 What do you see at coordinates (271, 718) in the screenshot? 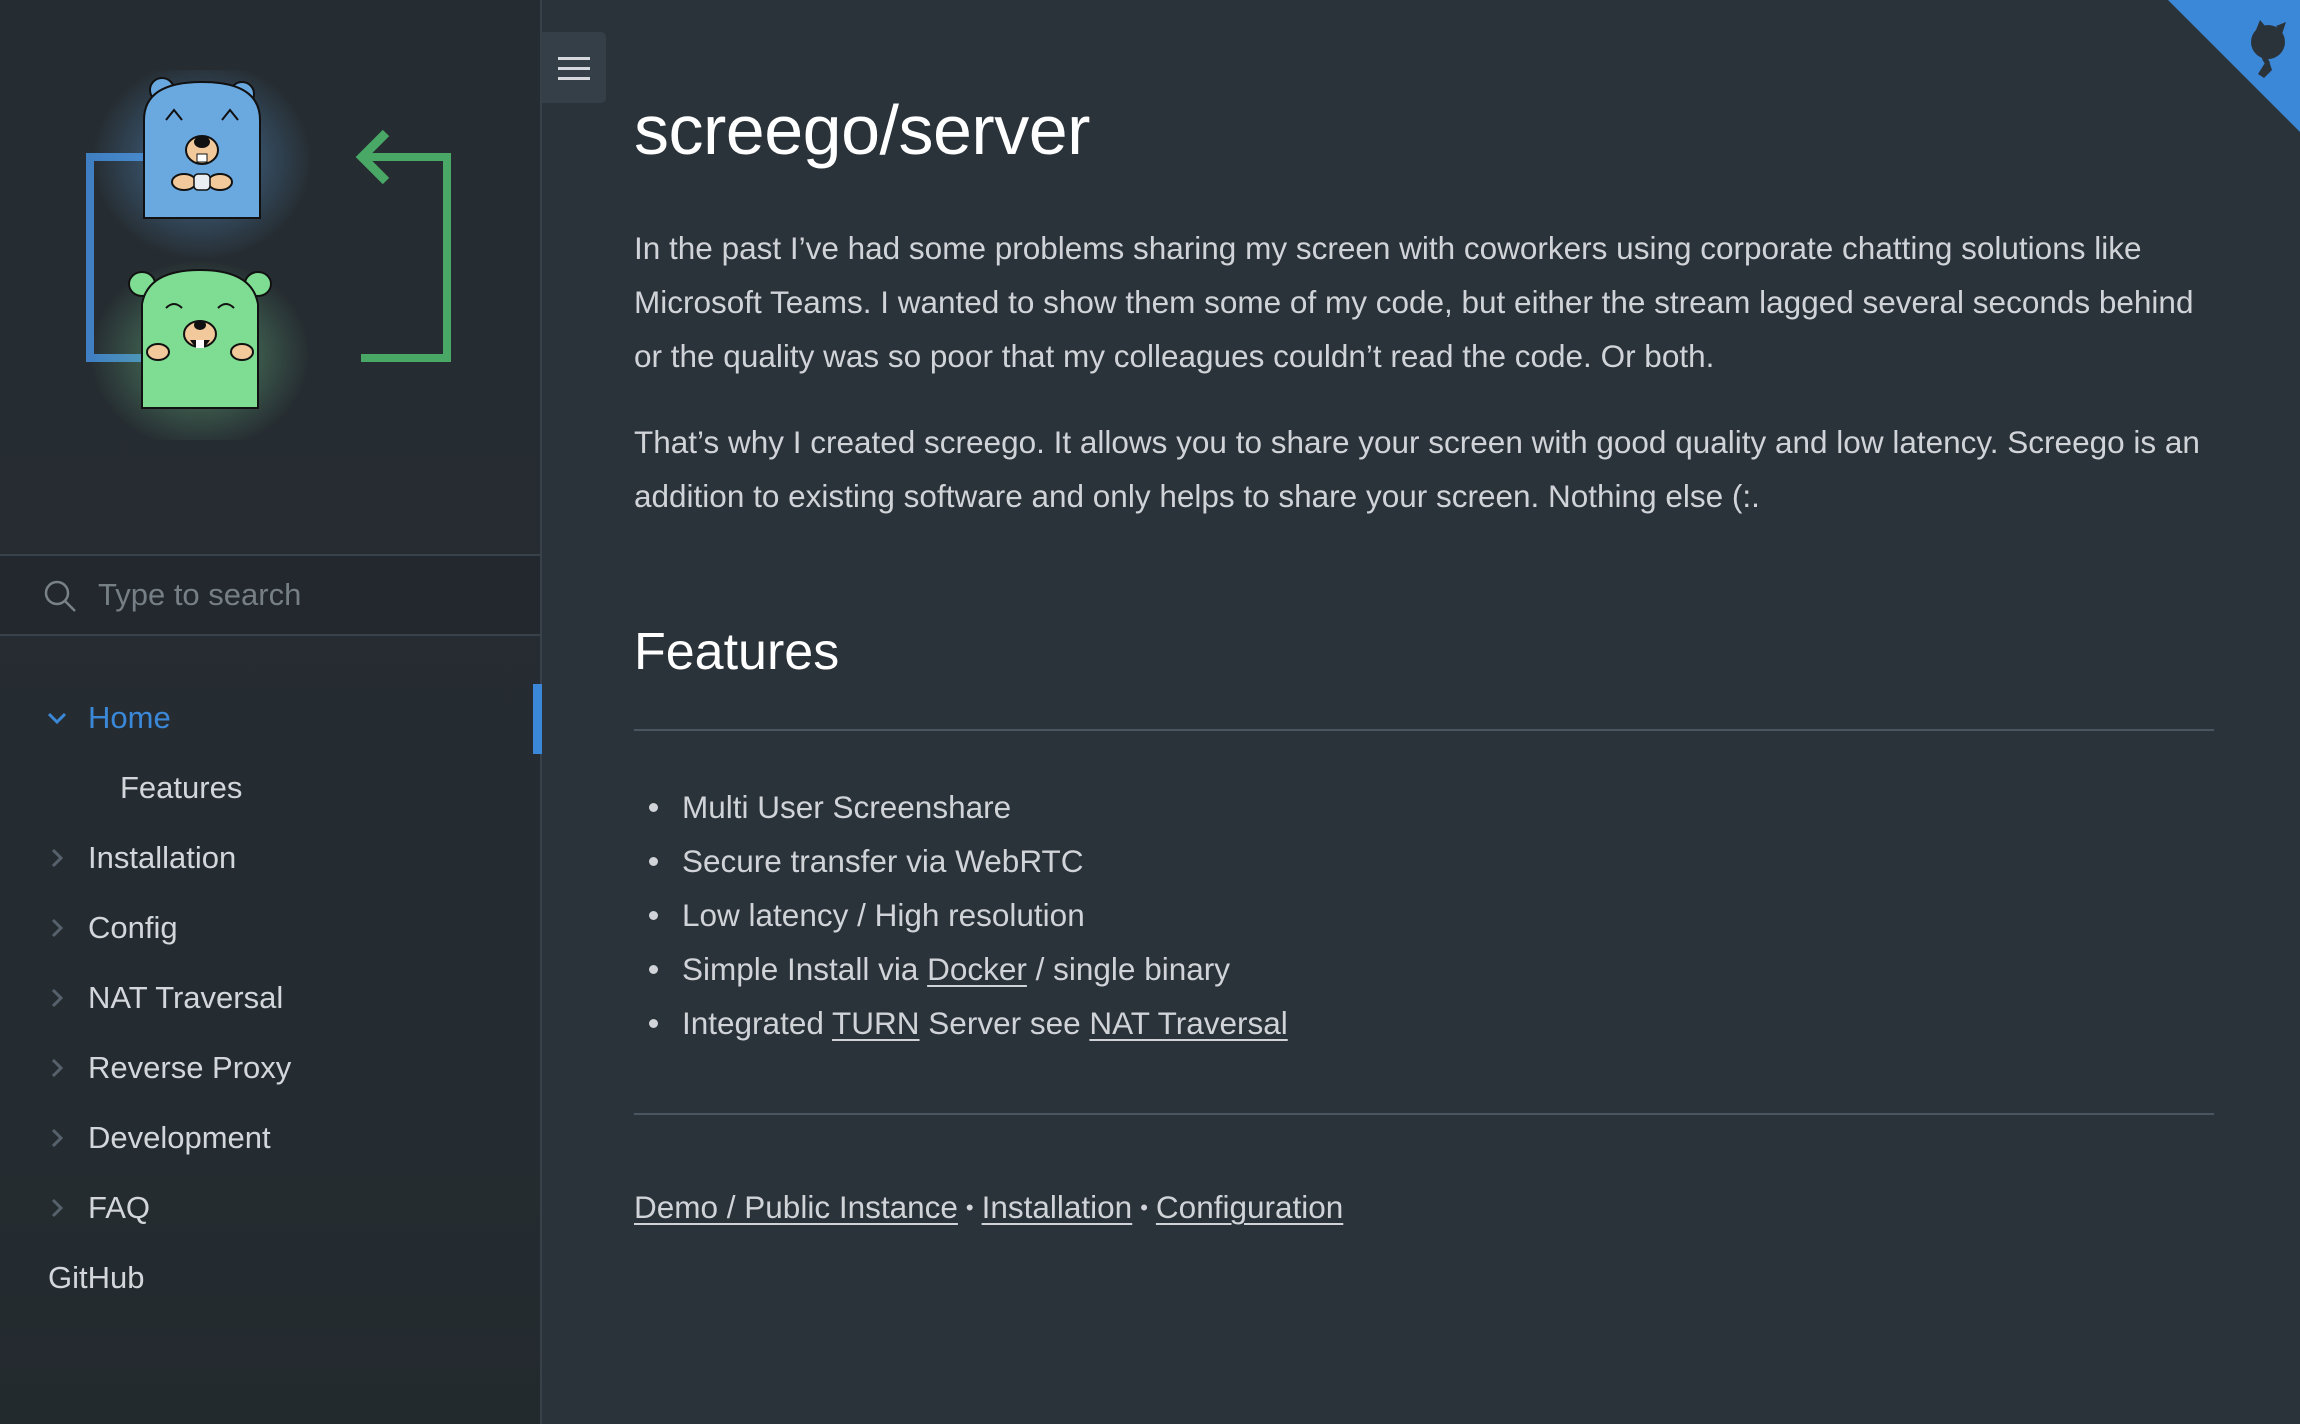
I see `sidebar-item-home: Home` at bounding box center [271, 718].